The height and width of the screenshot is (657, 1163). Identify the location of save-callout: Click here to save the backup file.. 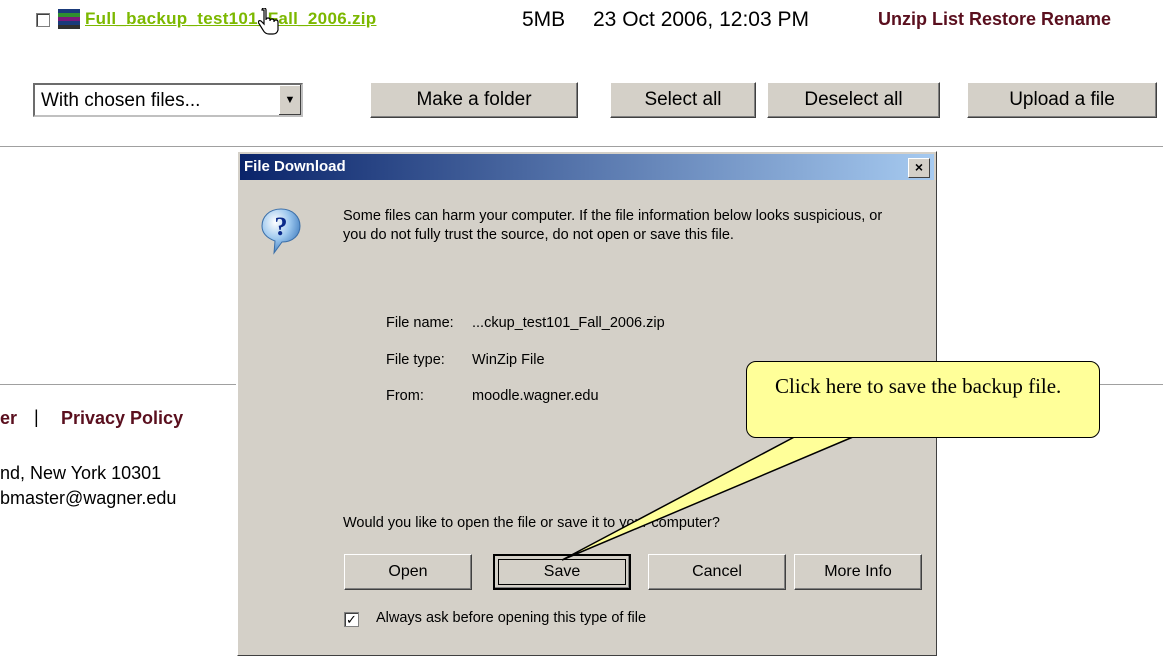
(923, 399).